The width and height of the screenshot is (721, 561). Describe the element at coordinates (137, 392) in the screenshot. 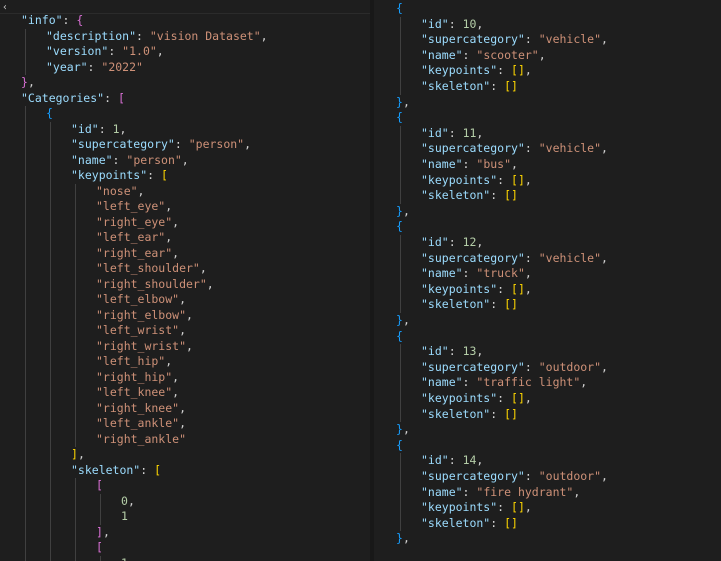

I see `code-line: "left_knee",` at that location.